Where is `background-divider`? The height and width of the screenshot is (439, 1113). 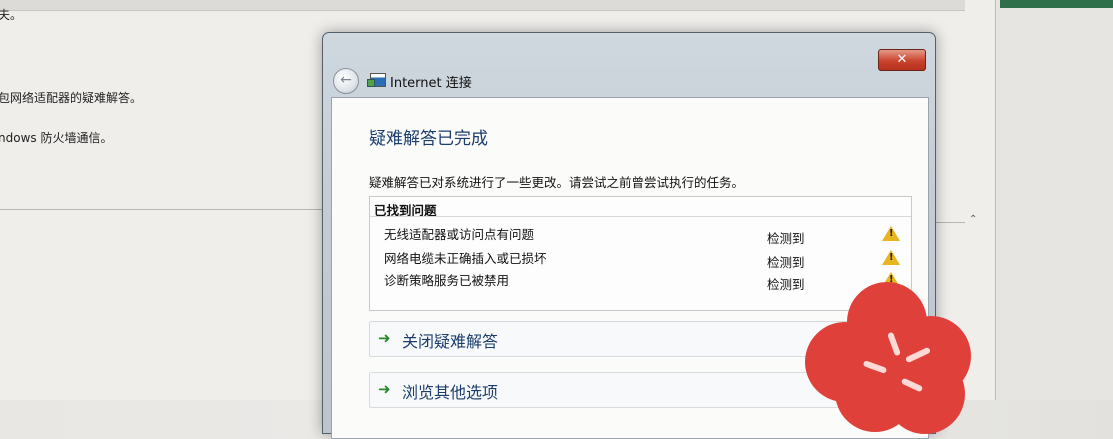 background-divider is located at coordinates (165, 209).